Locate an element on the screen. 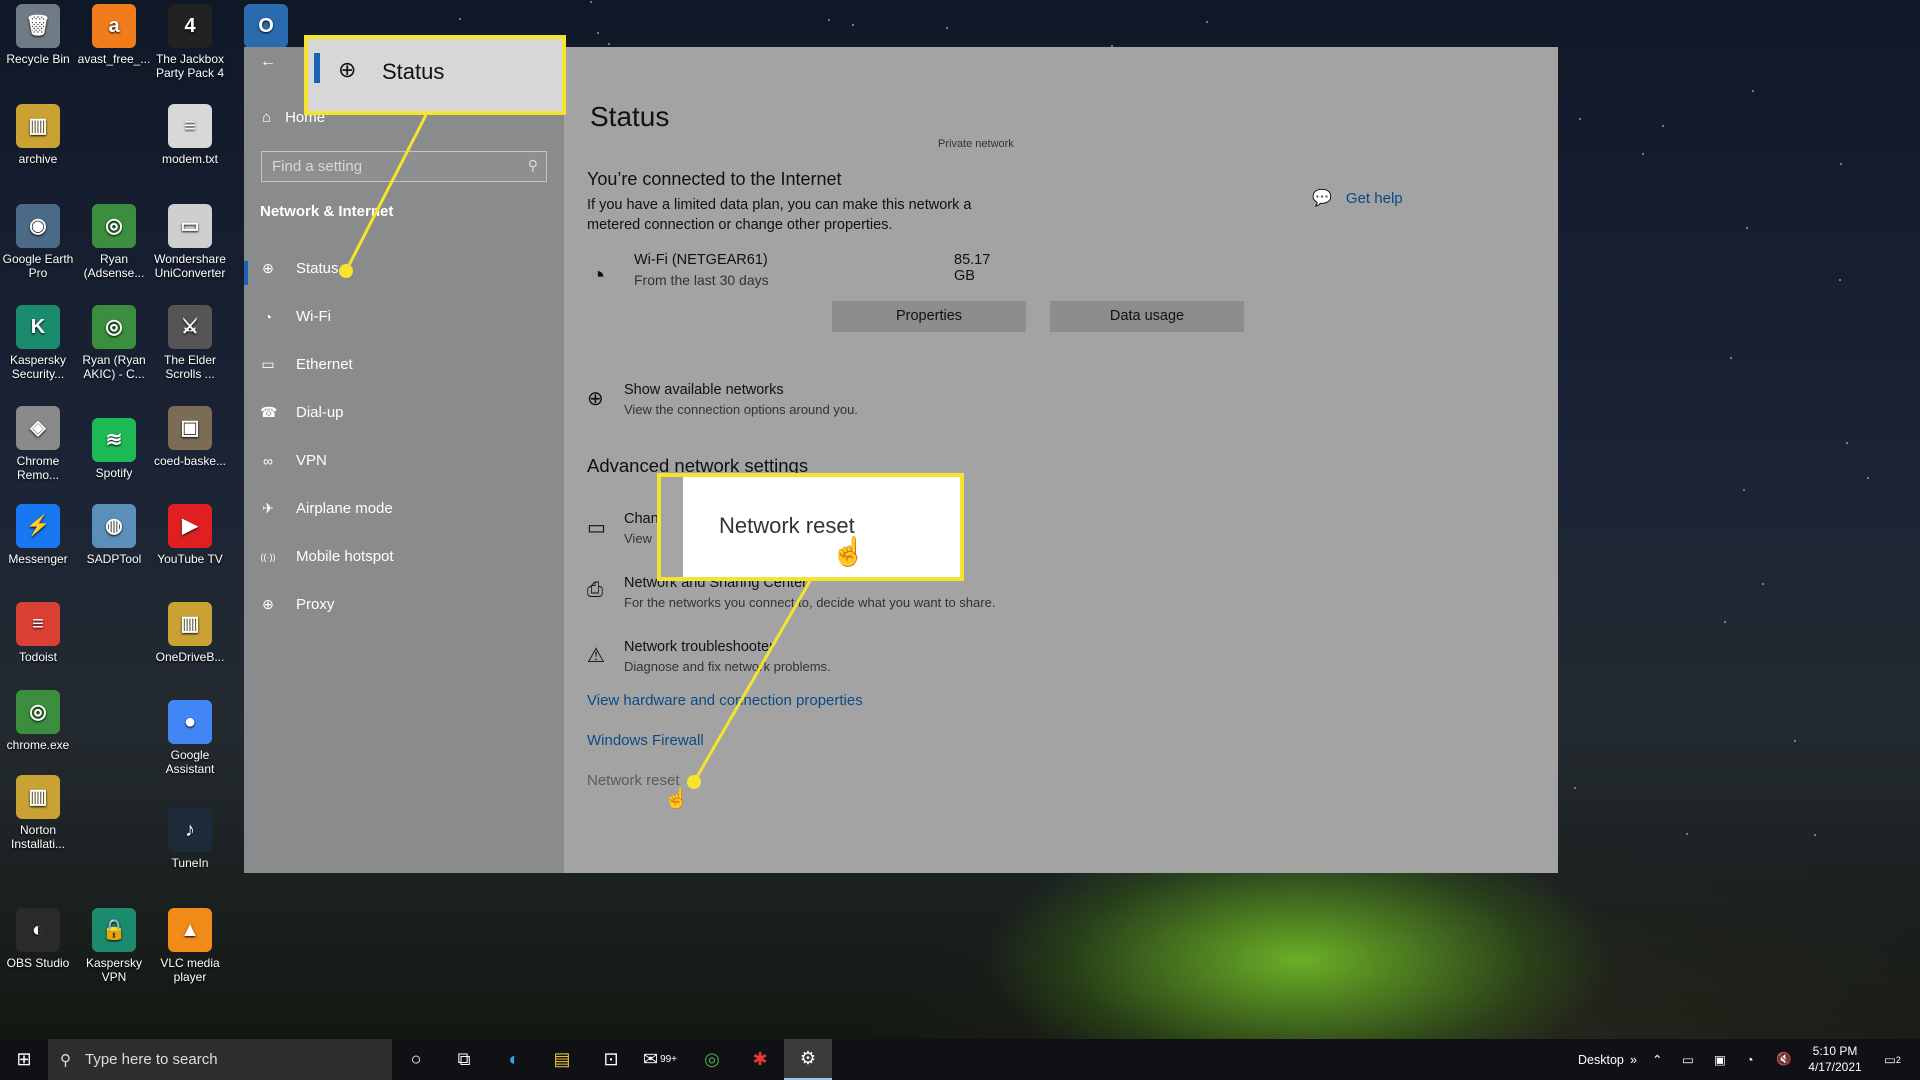 The width and height of the screenshot is (1920, 1080). desktop-icon-25: 🔒 Kaspersky VPN is located at coordinates (114, 946).